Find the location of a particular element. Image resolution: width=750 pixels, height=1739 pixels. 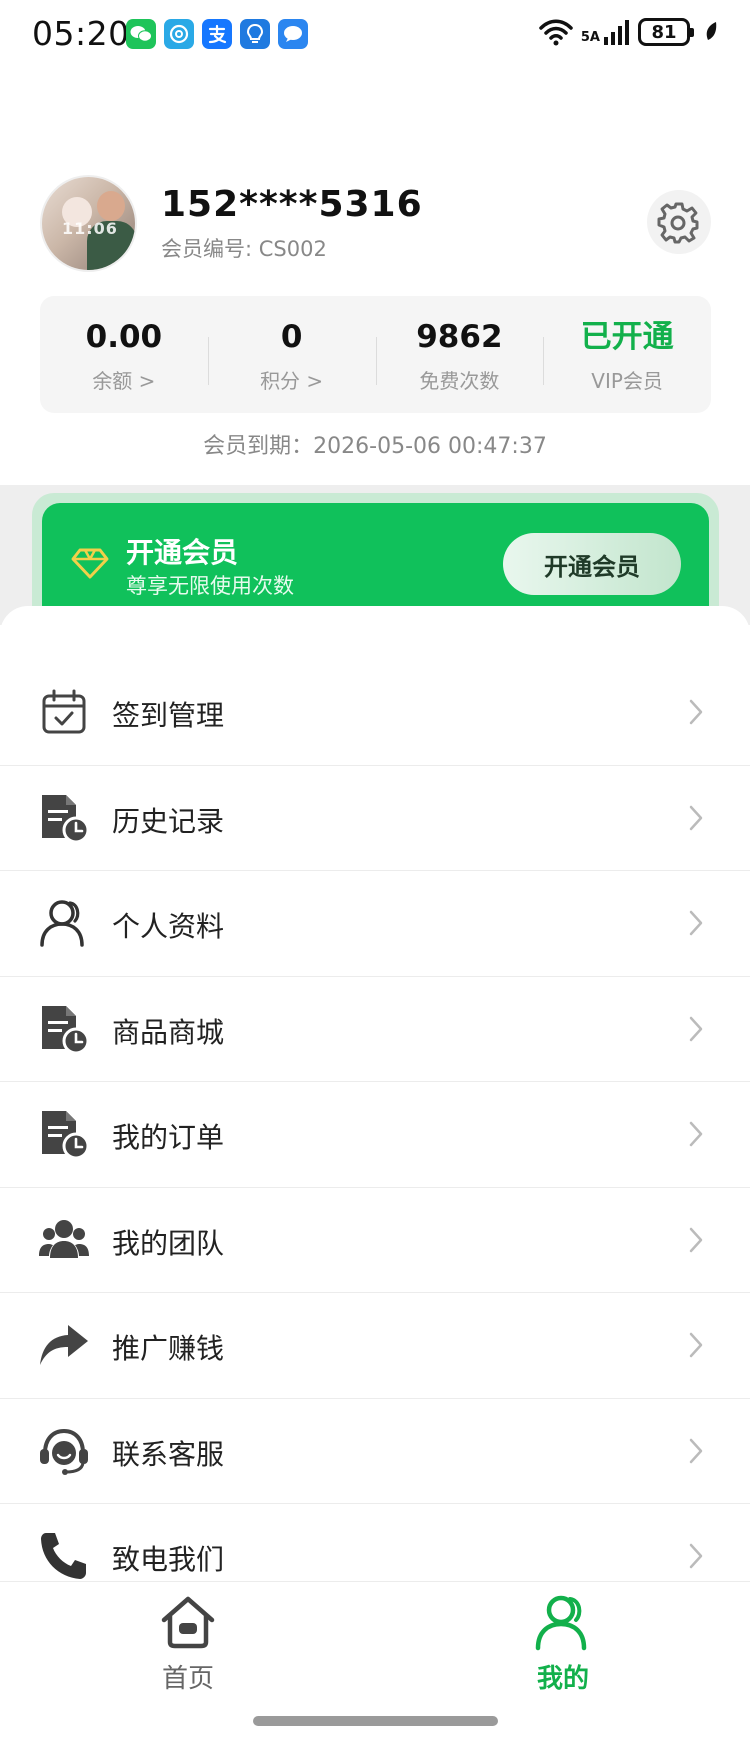

home-indicator is located at coordinates (375, 1721).